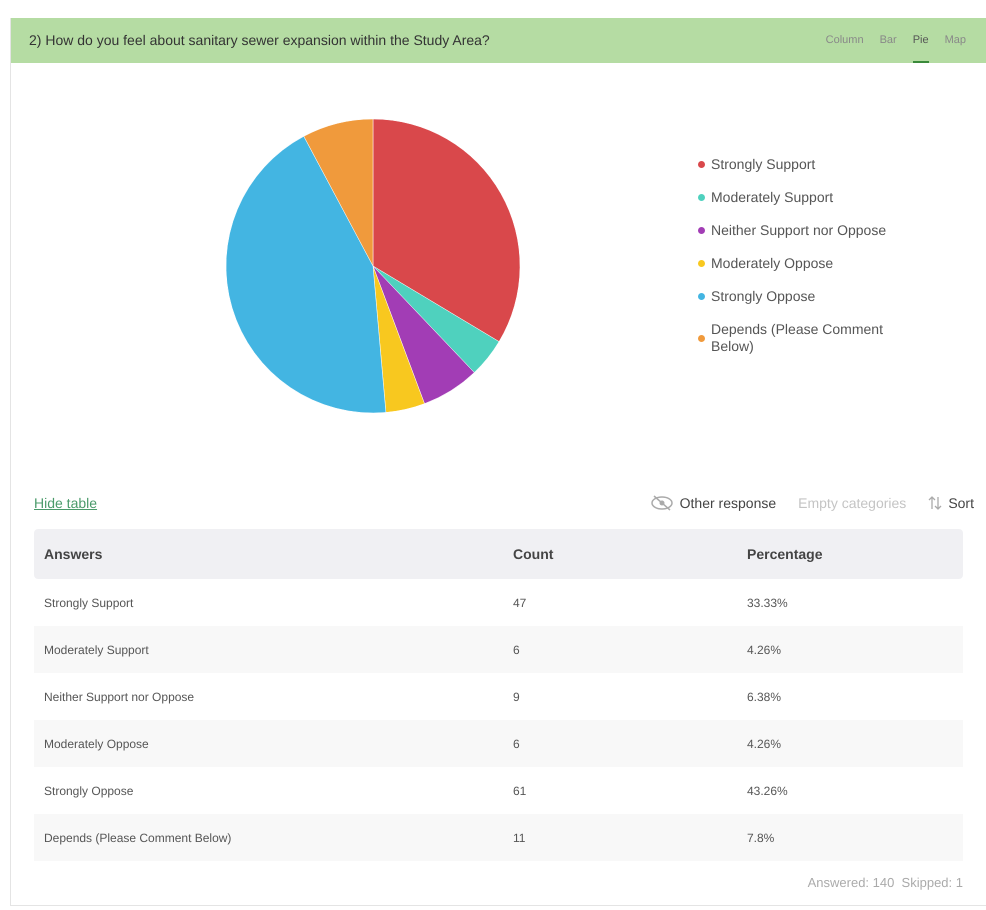 The image size is (986, 910). What do you see at coordinates (935, 503) in the screenshot?
I see `sort-icon` at bounding box center [935, 503].